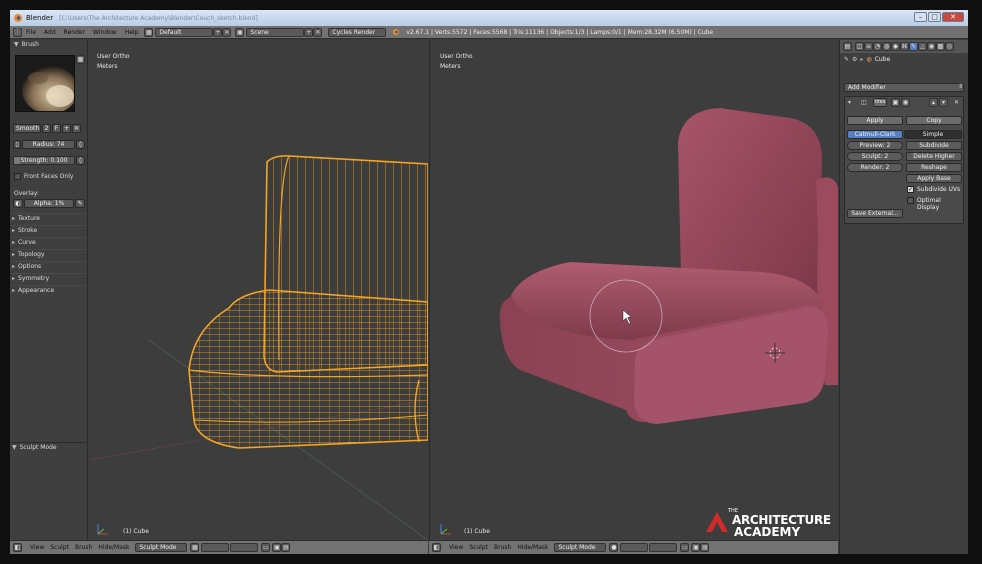  What do you see at coordinates (357, 32) in the screenshot?
I see `render-engine-selector: Cycles Render` at bounding box center [357, 32].